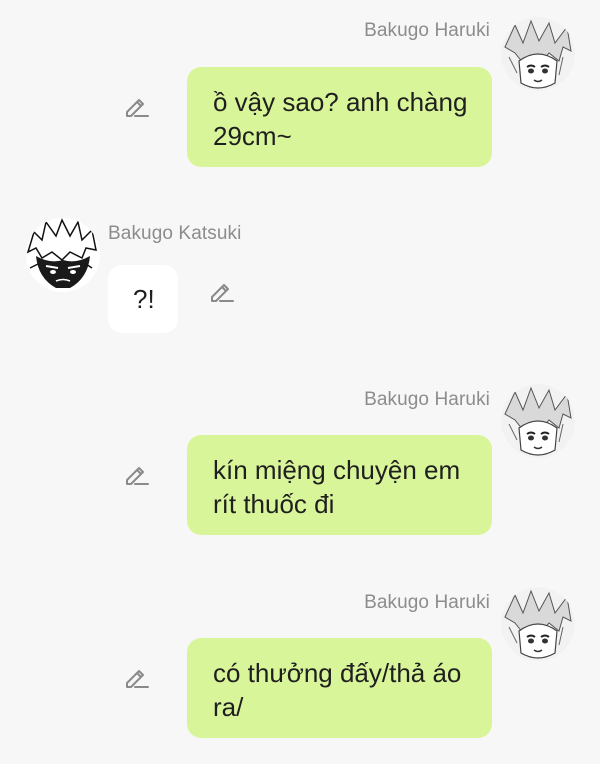  Describe the element at coordinates (175, 233) in the screenshot. I see `sender-name: Bakugo Katsuki` at that location.